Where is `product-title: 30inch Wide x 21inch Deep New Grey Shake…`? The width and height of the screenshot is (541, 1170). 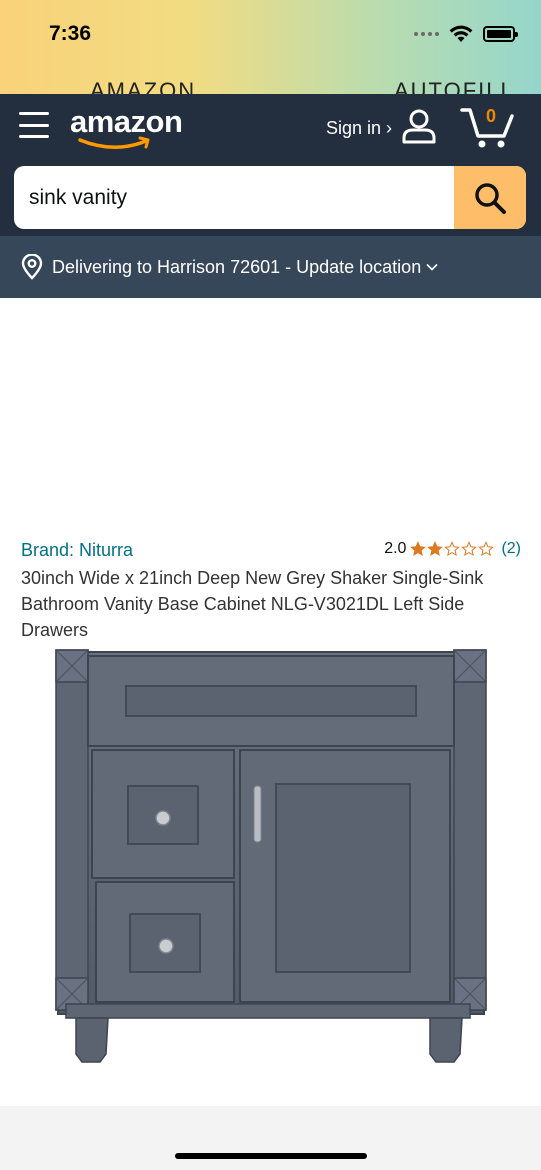
product-title: 30inch Wide x 21inch Deep New Grey Shake… is located at coordinates (271, 604).